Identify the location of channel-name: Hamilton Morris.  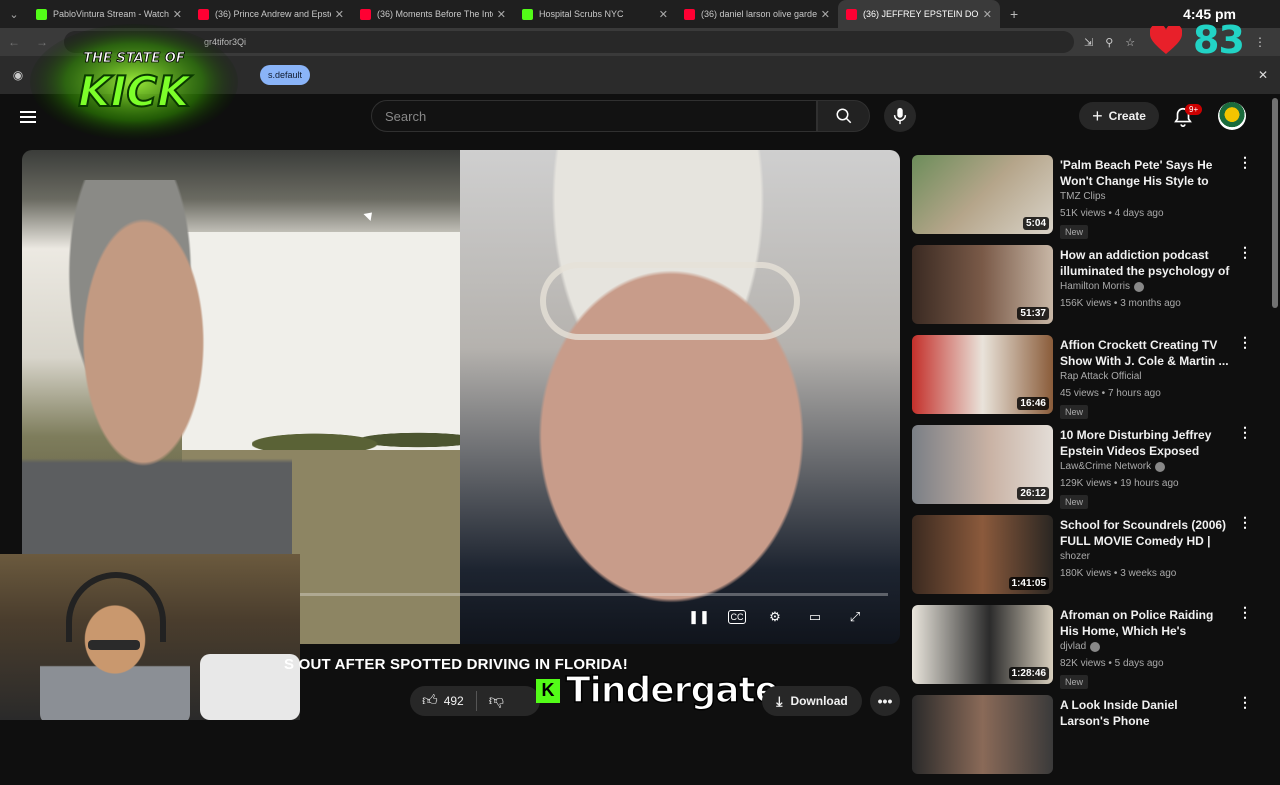
(1102, 286).